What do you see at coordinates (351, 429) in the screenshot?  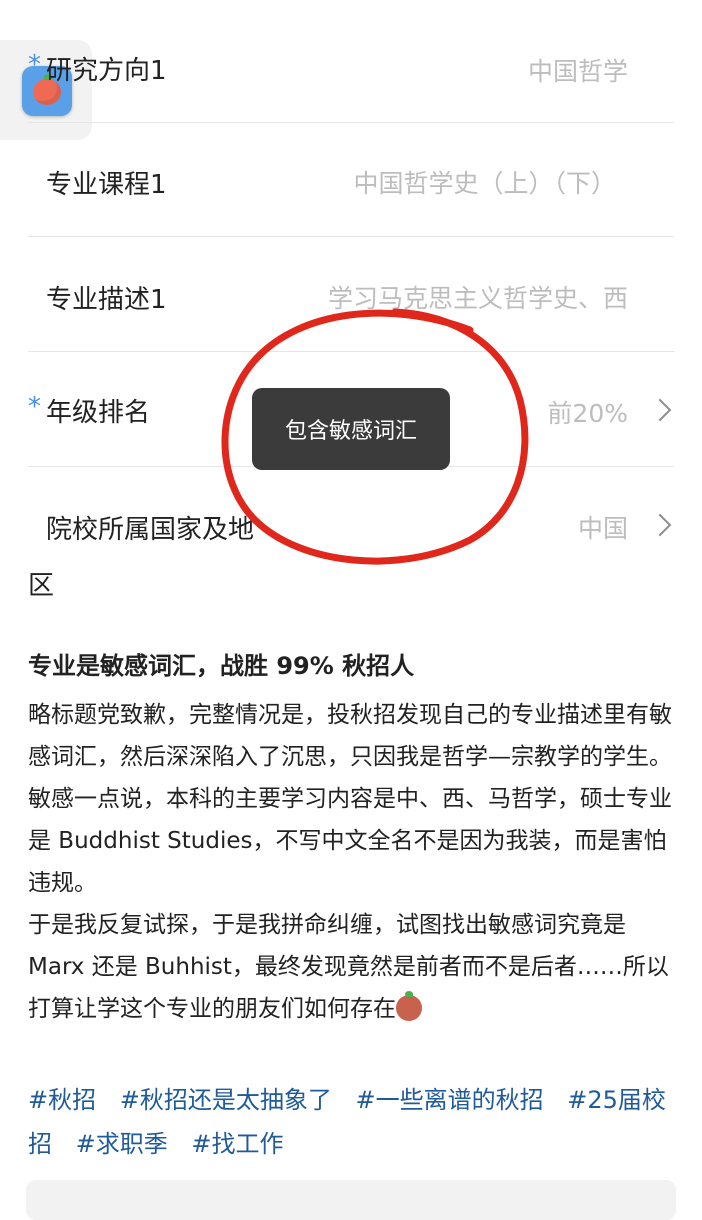 I see `sensitive-word-toast: 包含敏感词汇` at bounding box center [351, 429].